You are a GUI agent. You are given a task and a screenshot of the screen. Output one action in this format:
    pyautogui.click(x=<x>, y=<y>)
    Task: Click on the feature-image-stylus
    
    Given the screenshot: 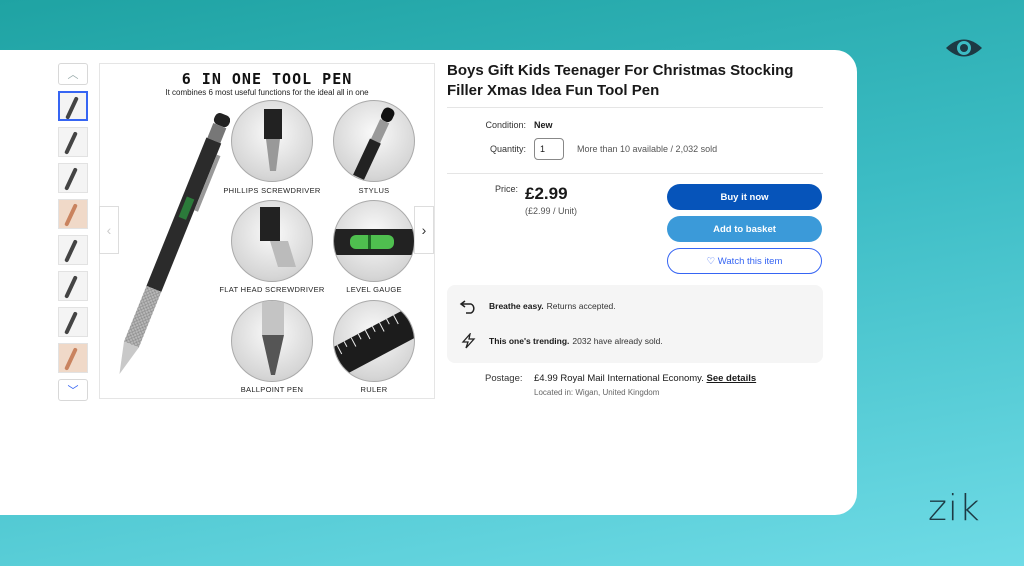 What is the action you would take?
    pyautogui.click(x=374, y=141)
    